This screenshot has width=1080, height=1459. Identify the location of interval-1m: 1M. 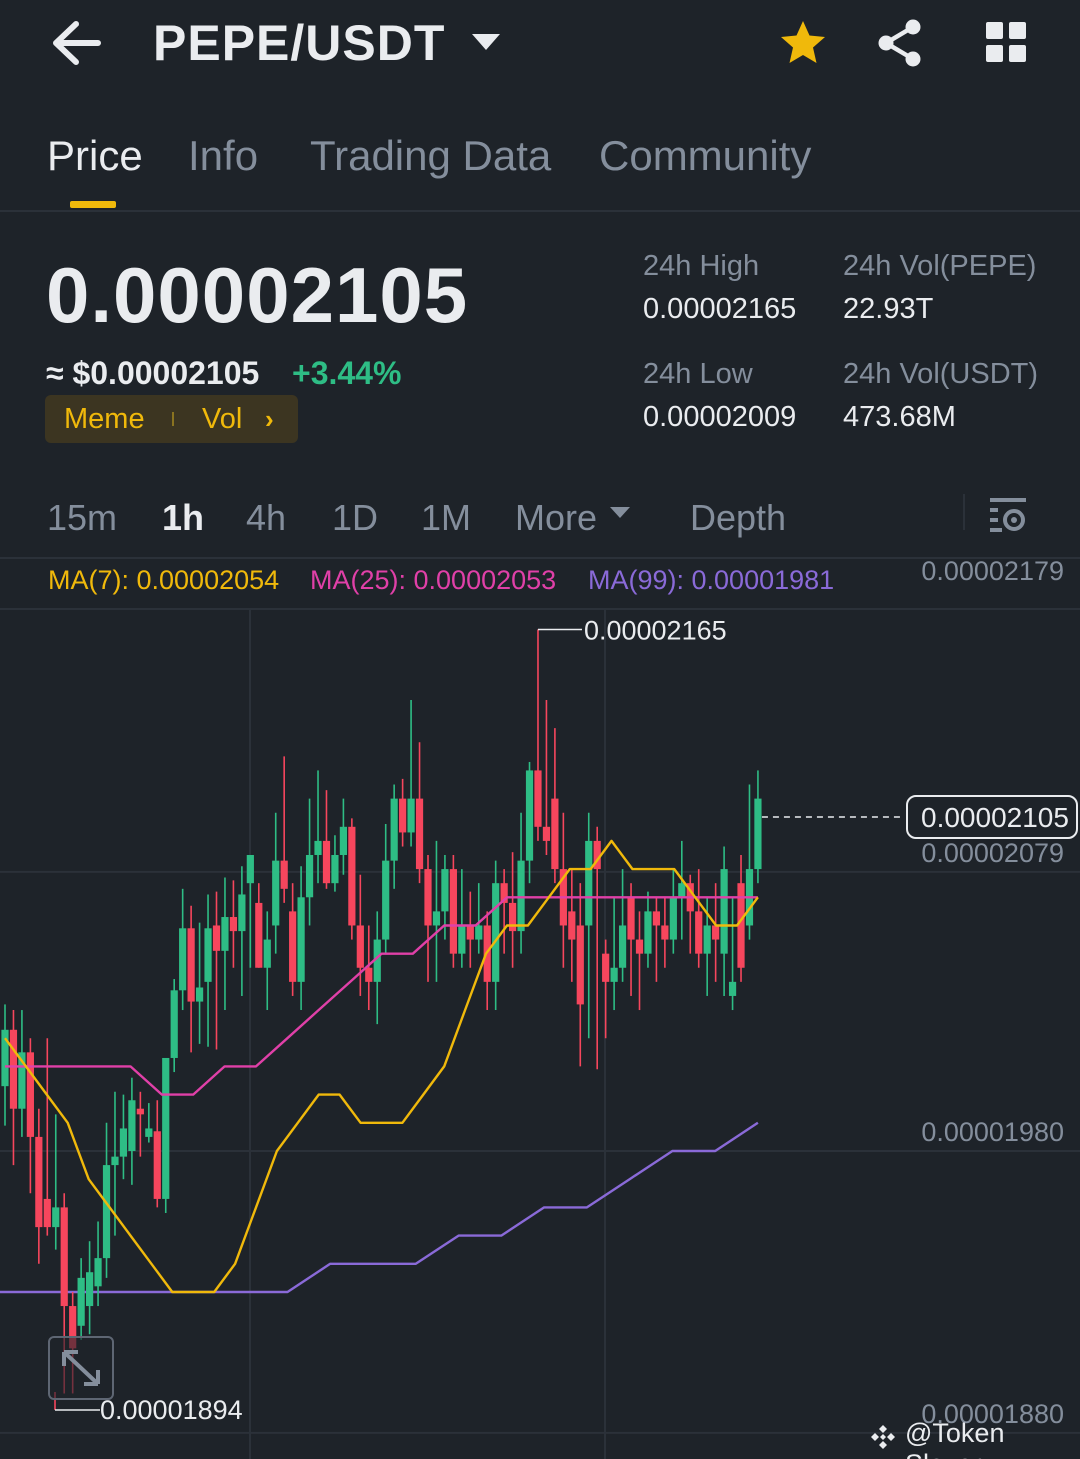
(446, 518).